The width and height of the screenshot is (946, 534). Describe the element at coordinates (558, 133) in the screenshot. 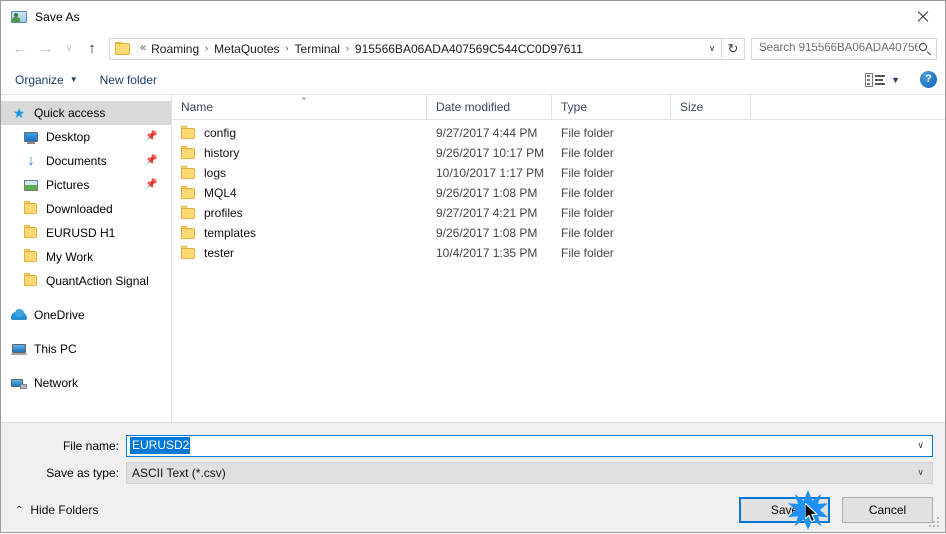

I see `table-row: config 9/27/2017 4:44 PM File folder` at that location.